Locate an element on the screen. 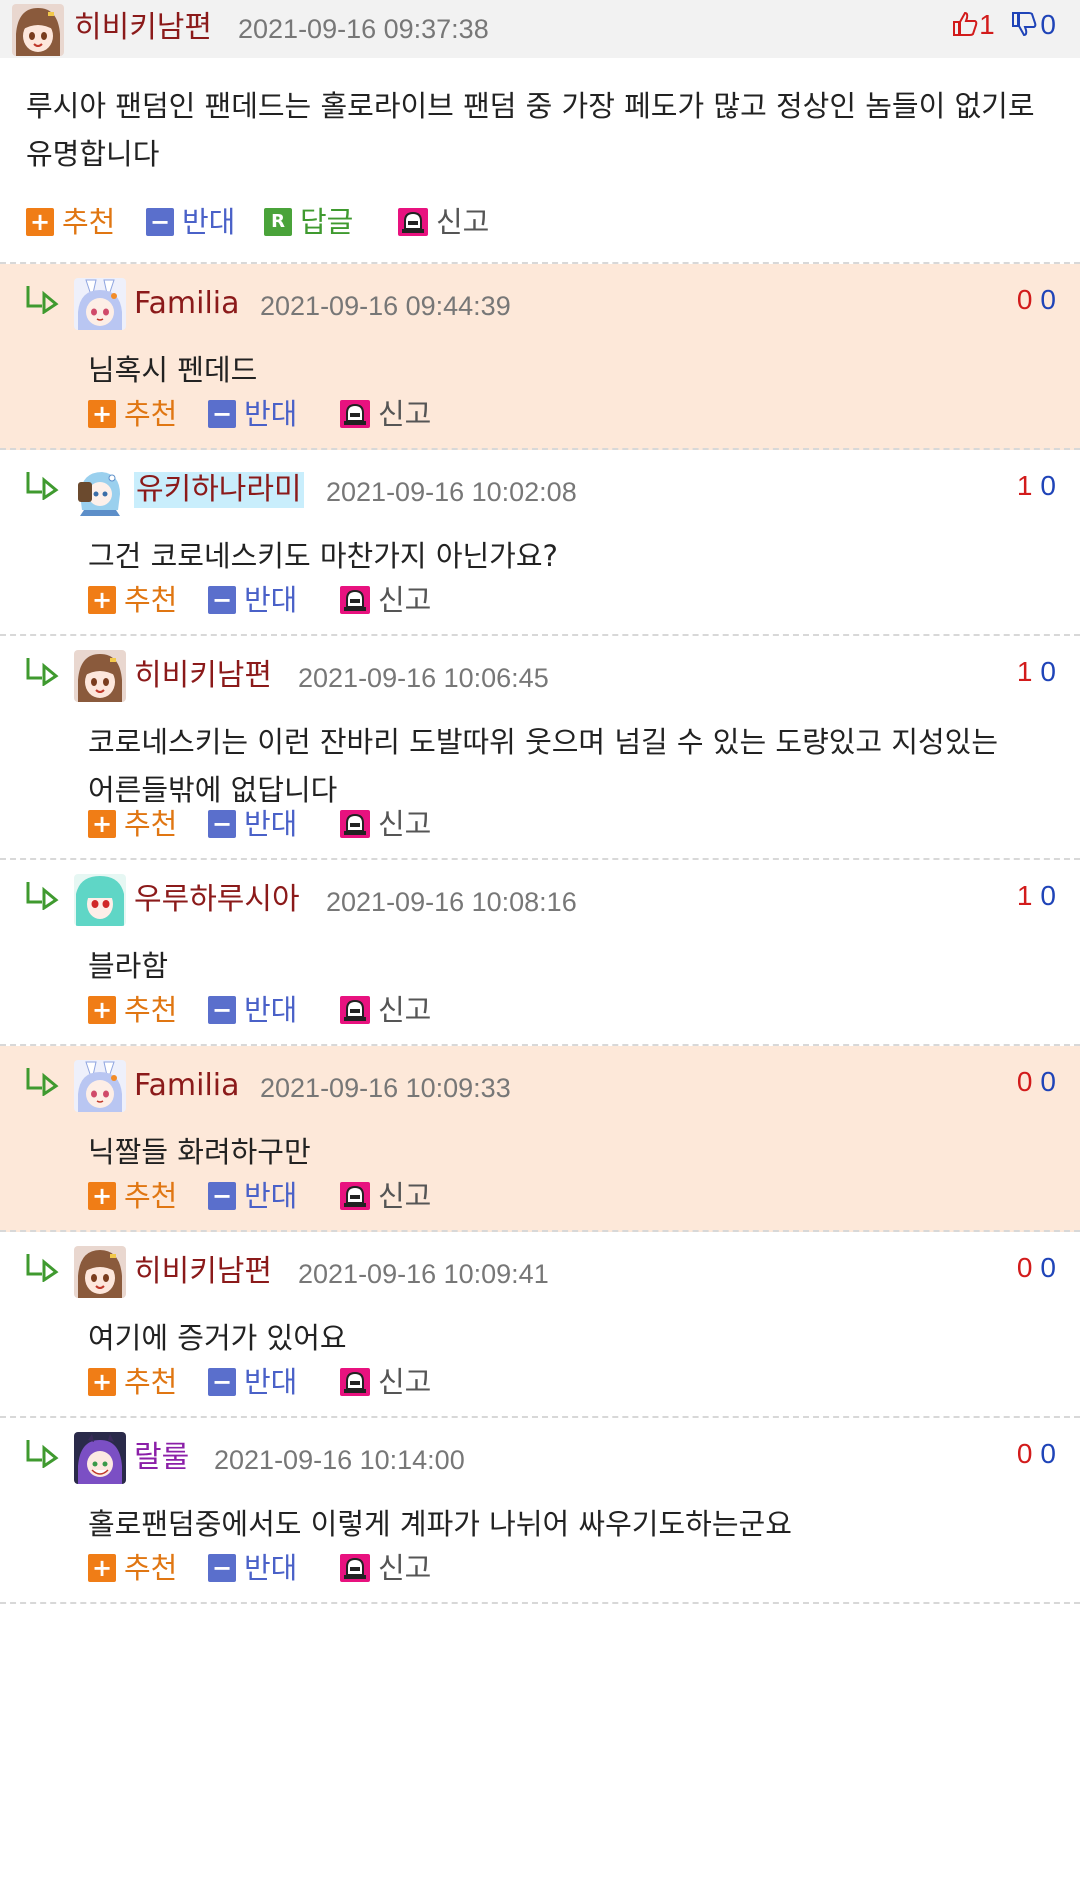  reply-button: R 답글 is located at coordinates (308, 222).